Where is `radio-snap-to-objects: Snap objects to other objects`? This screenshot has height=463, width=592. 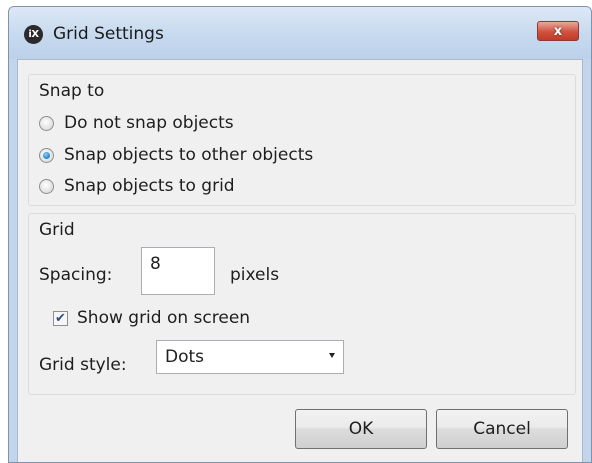 radio-snap-to-objects: Snap objects to other objects is located at coordinates (176, 155).